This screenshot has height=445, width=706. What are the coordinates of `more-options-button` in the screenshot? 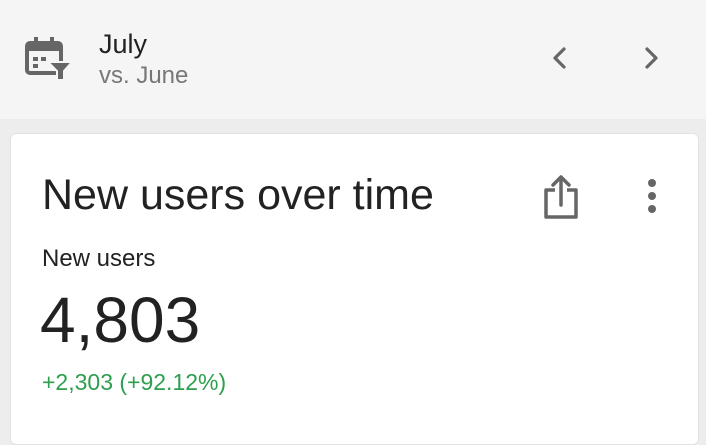 It's located at (652, 196).